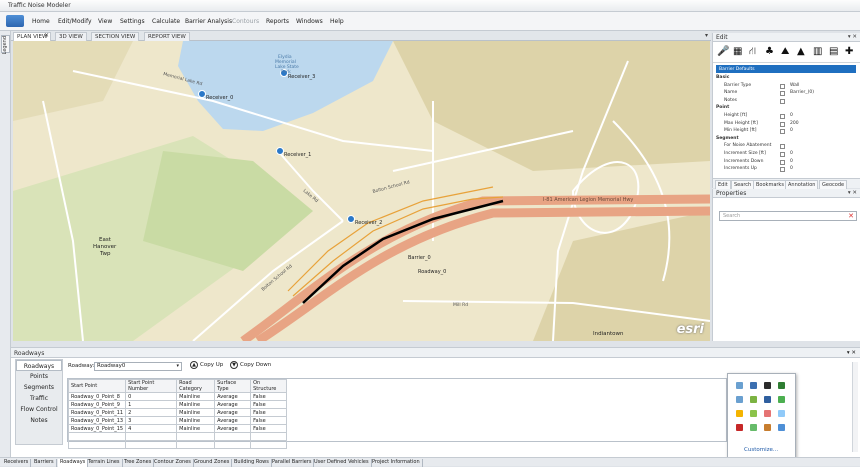  I want to click on table-cell: Roadway_0_Point_15, so click(97, 428).